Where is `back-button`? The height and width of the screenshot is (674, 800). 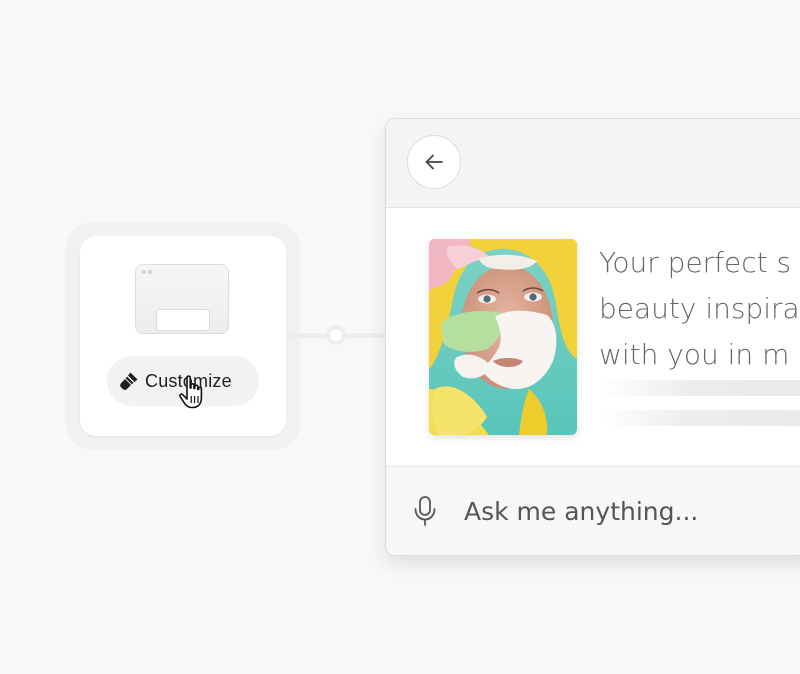 back-button is located at coordinates (434, 162).